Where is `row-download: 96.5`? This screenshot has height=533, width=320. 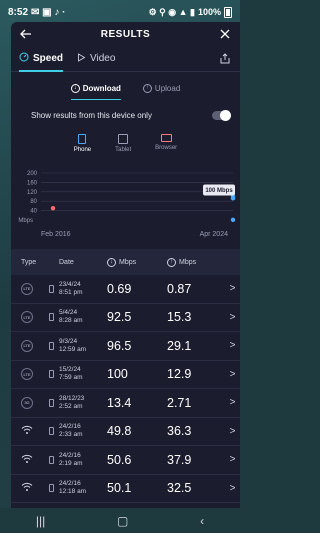 row-download: 96.5 is located at coordinates (119, 345).